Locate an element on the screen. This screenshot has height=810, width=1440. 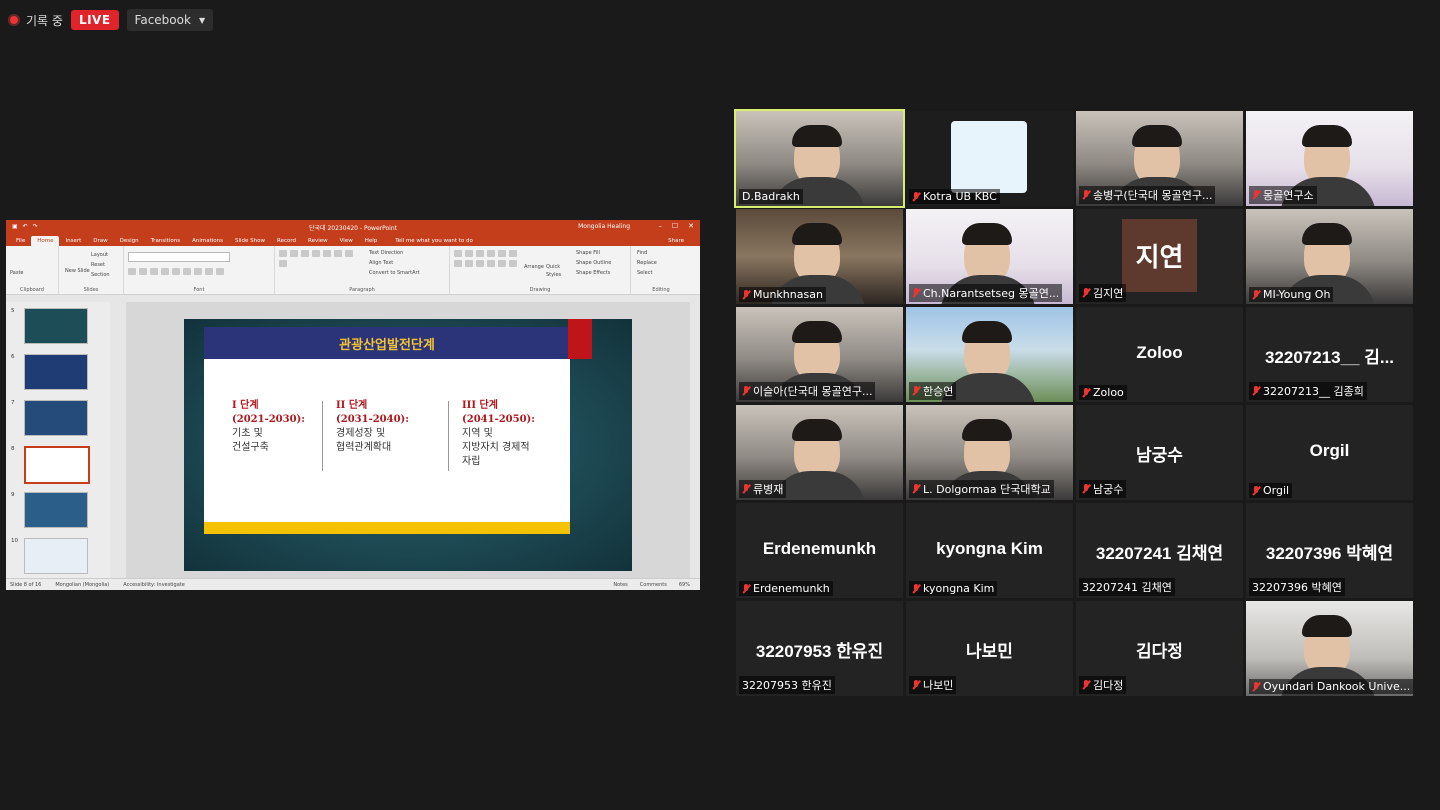
stage-3: III 단계 (2041-2050): 지역 및 지방자치 경제적 자립 is located at coordinates (498, 434).